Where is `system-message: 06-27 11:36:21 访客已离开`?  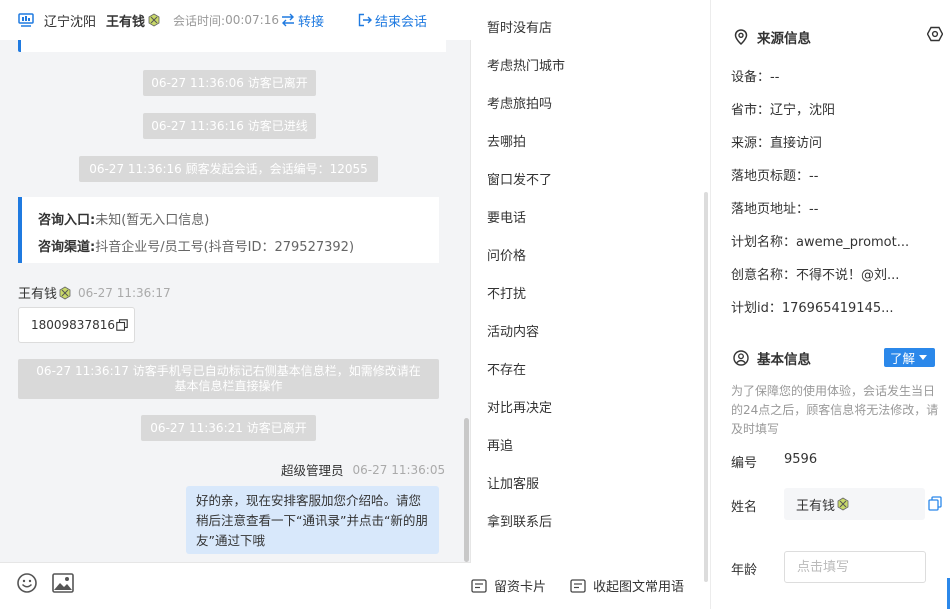
system-message: 06-27 11:36:21 访客已离开 is located at coordinates (228, 428).